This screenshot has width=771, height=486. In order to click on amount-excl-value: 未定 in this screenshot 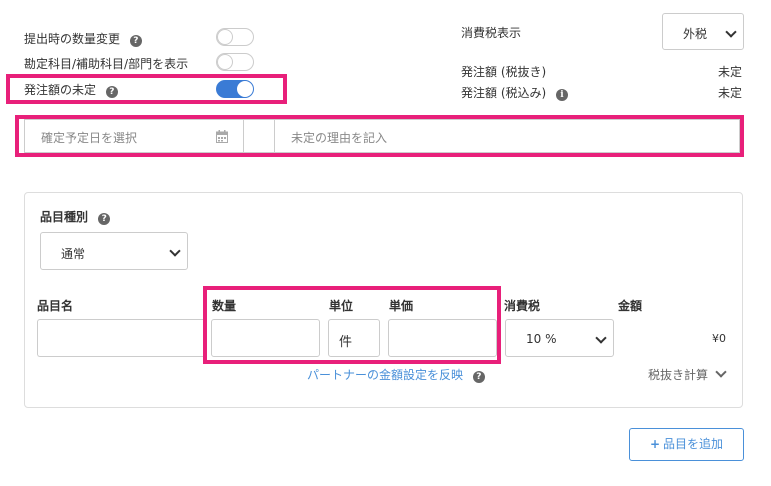, I will do `click(730, 72)`.